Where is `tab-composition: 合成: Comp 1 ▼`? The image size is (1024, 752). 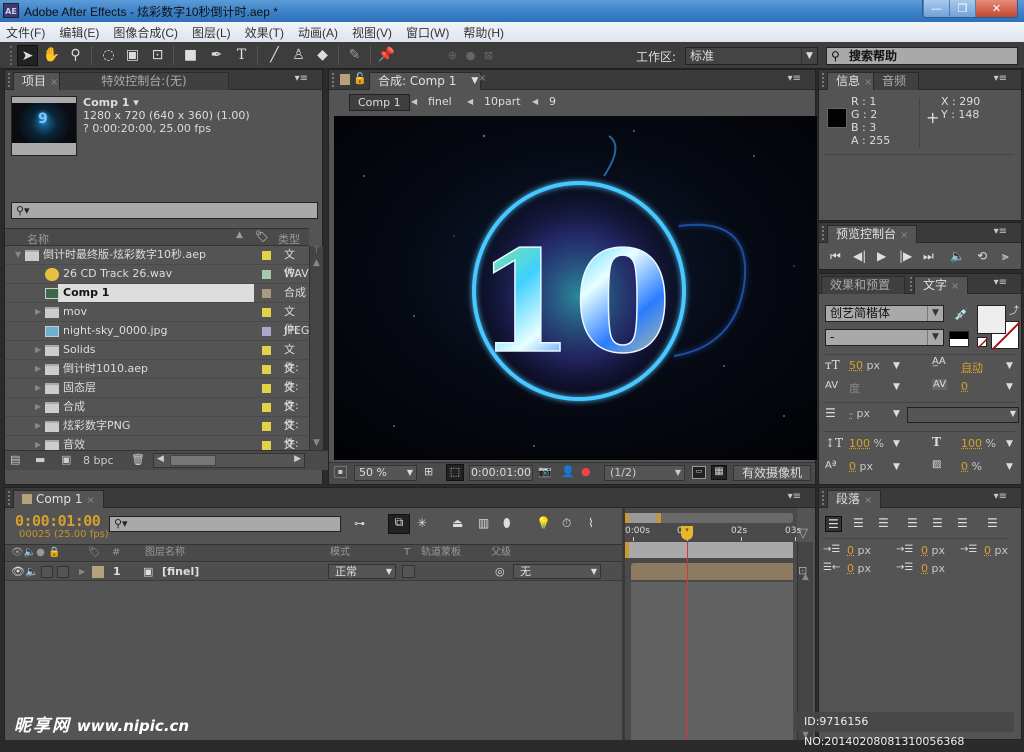
tab-composition: 合成: Comp 1 ▼ is located at coordinates (425, 81).